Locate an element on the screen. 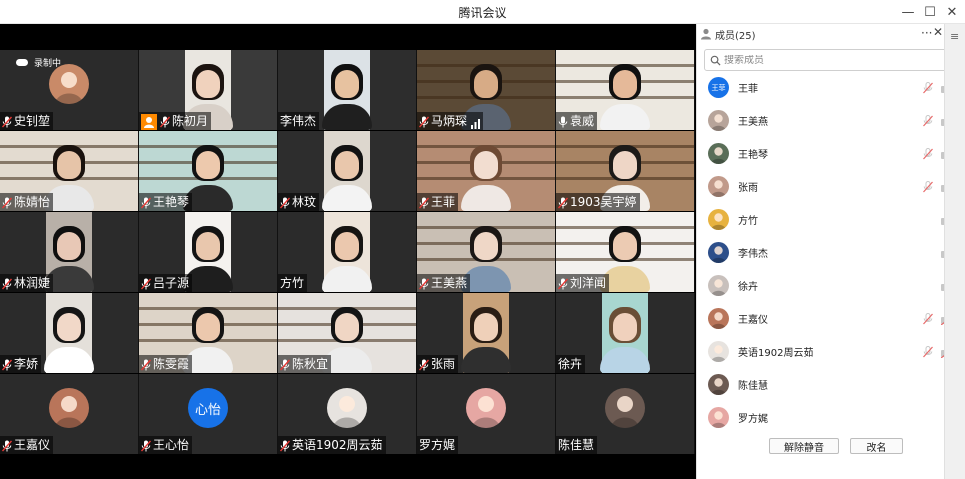 Image resolution: width=965 pixels, height=479 pixels. close-button: ✕ is located at coordinates (952, 12).